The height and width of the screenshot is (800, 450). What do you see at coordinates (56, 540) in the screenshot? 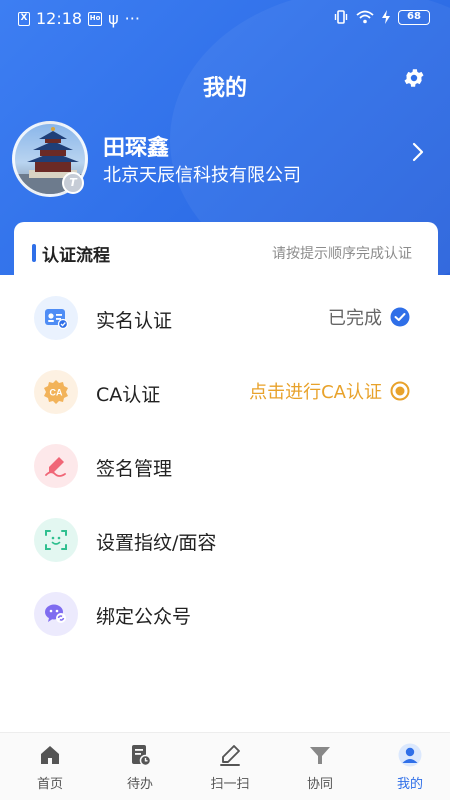
I see `face-scan-icon` at bounding box center [56, 540].